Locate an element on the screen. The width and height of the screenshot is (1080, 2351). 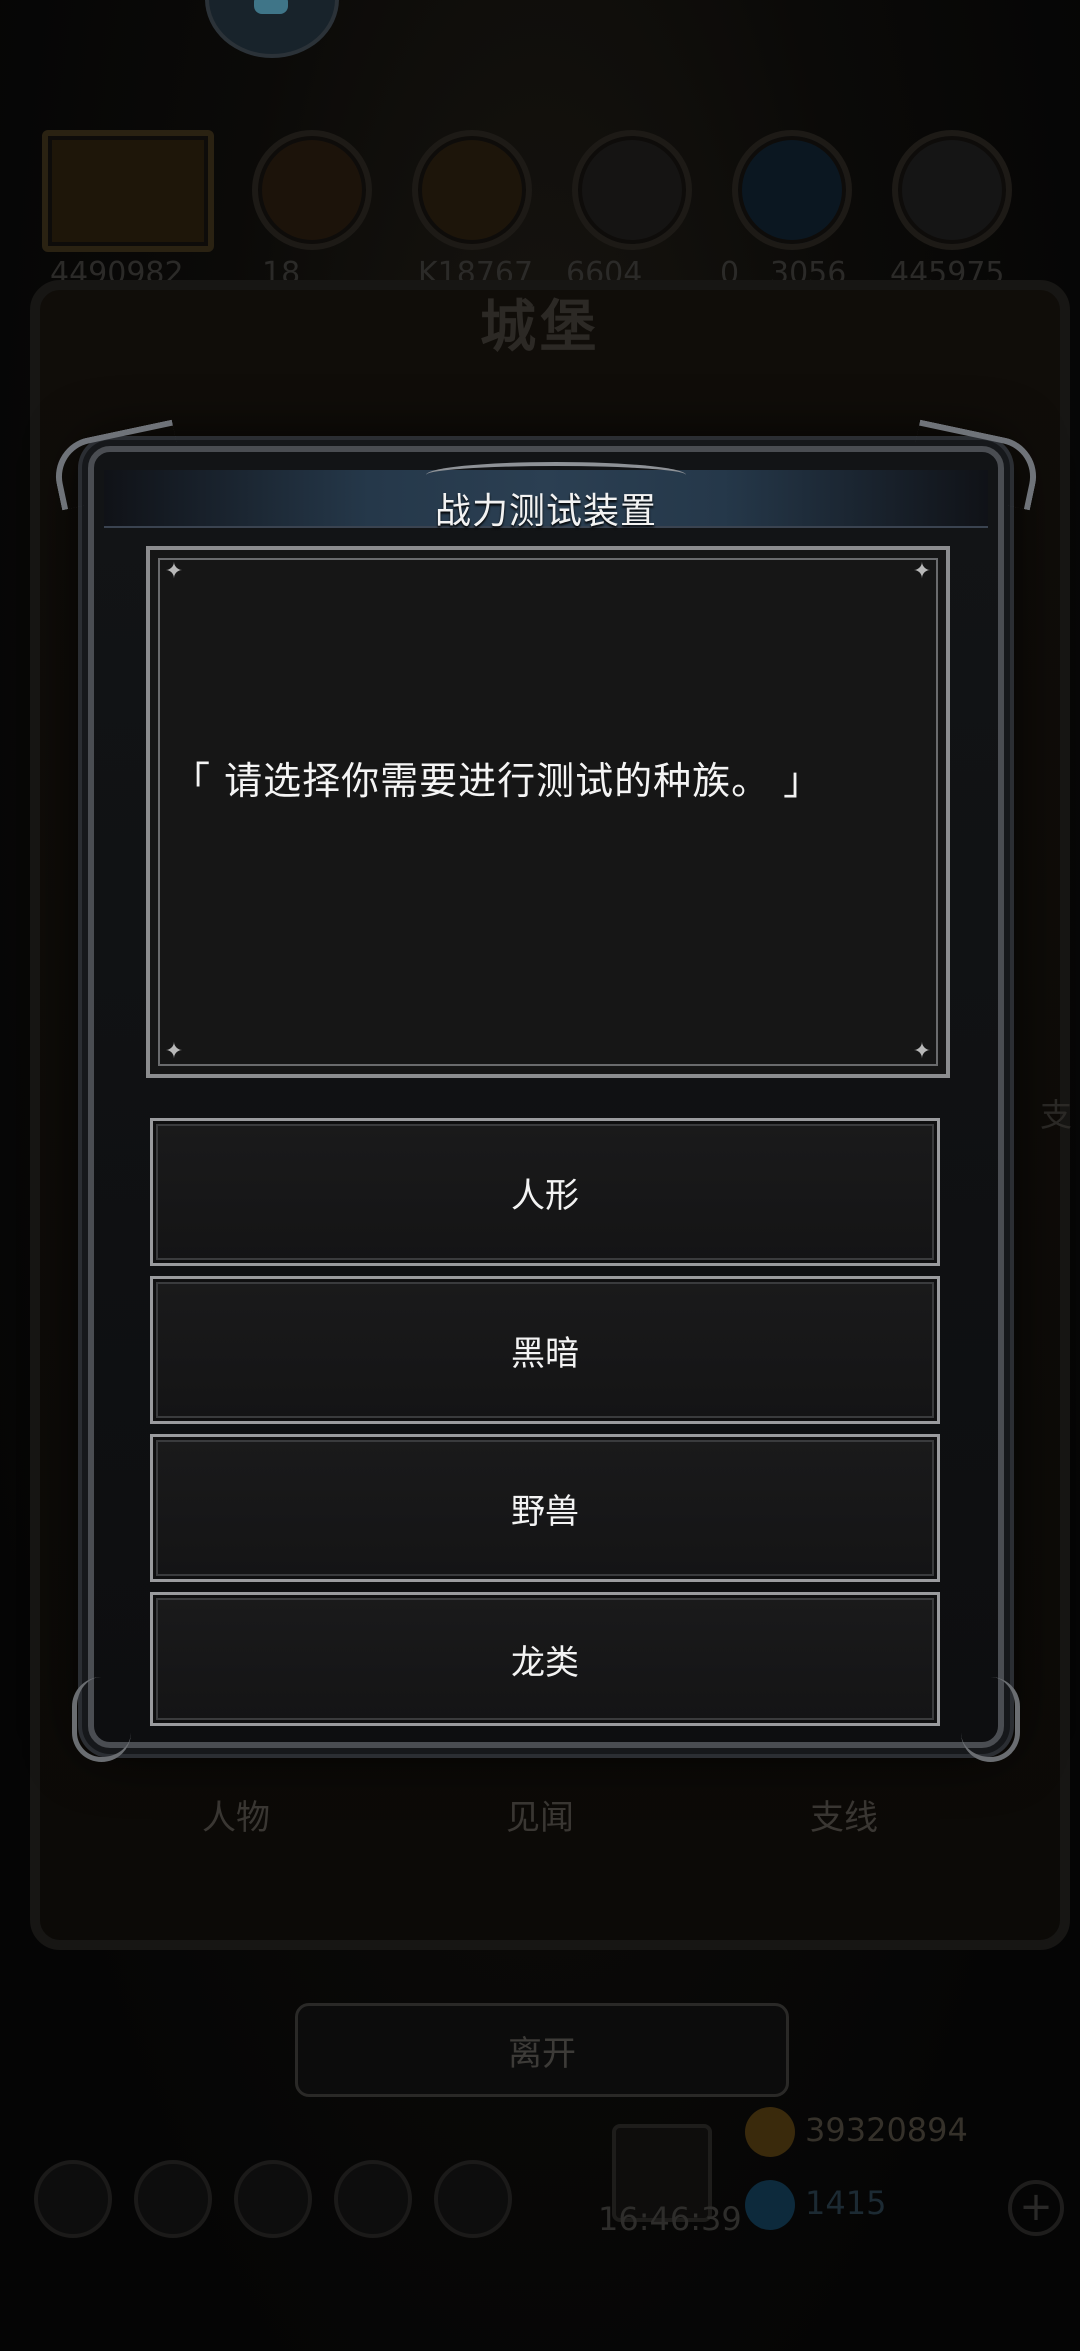
castle-tabs: 人物 见闻 支线 is located at coordinates (540, 1815).